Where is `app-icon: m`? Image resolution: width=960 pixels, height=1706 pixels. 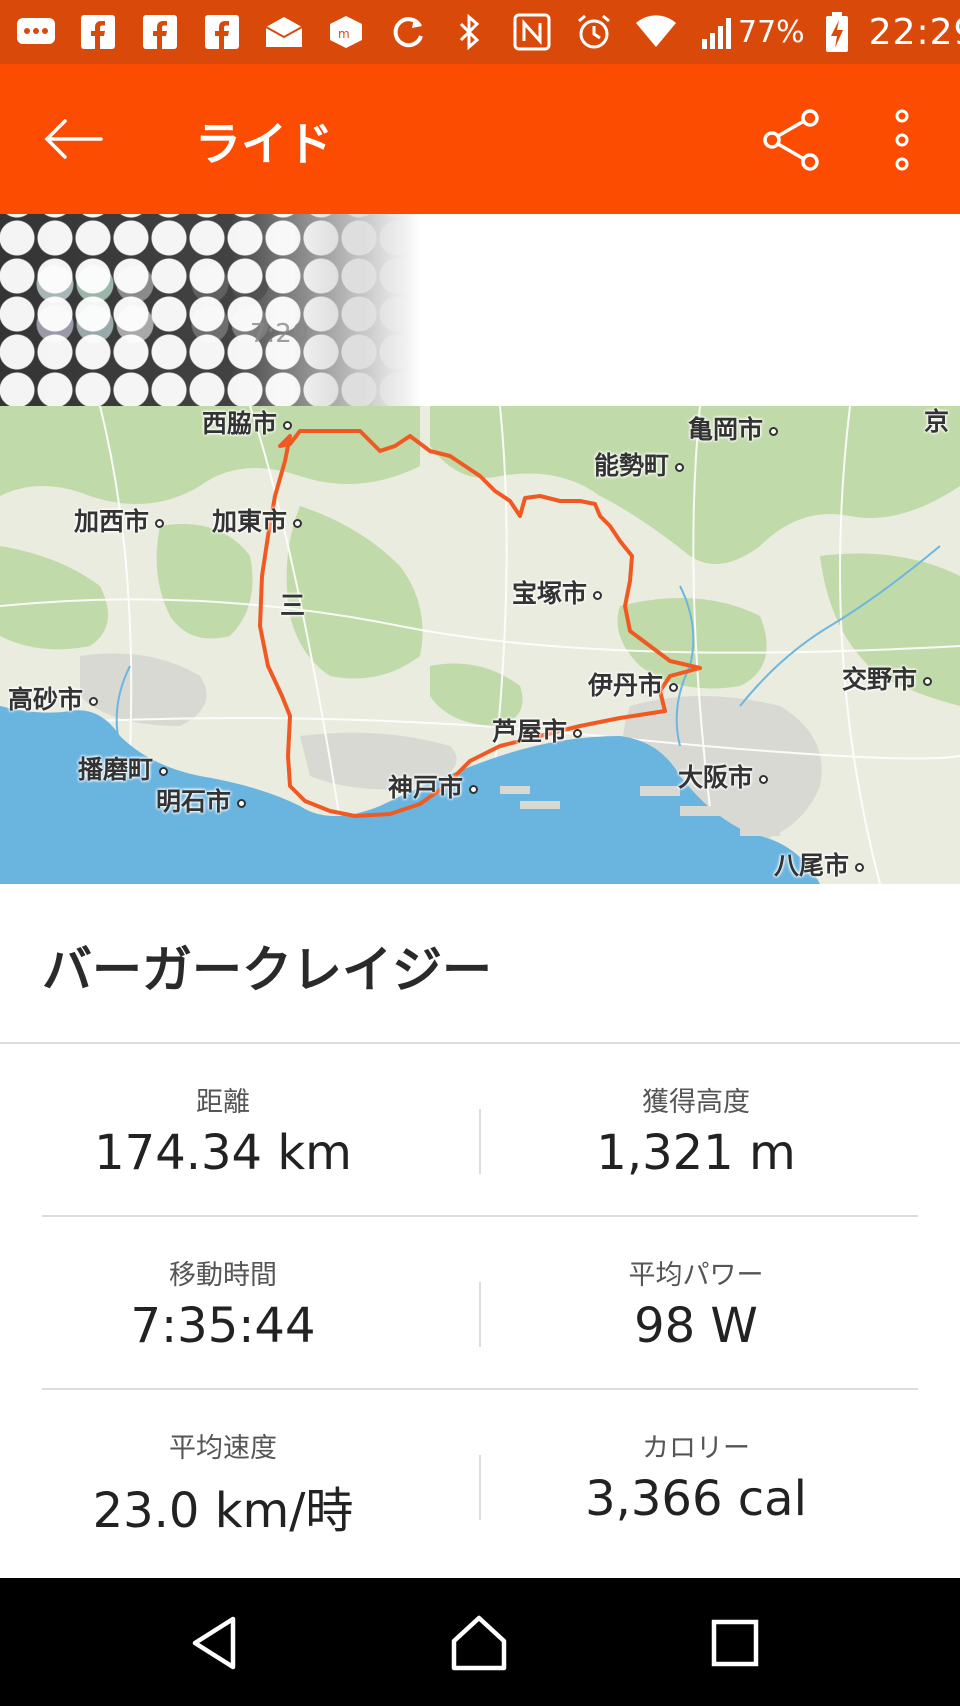 app-icon: m is located at coordinates (346, 32).